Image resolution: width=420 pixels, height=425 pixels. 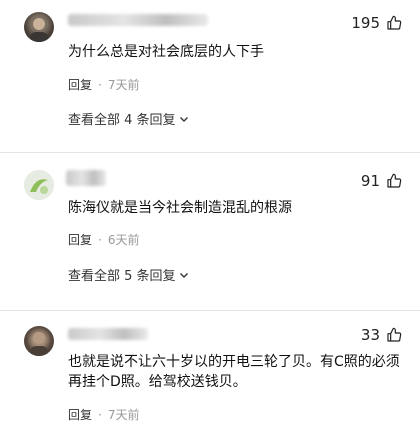 What do you see at coordinates (370, 181) in the screenshot?
I see `like-count: 91` at bounding box center [370, 181].